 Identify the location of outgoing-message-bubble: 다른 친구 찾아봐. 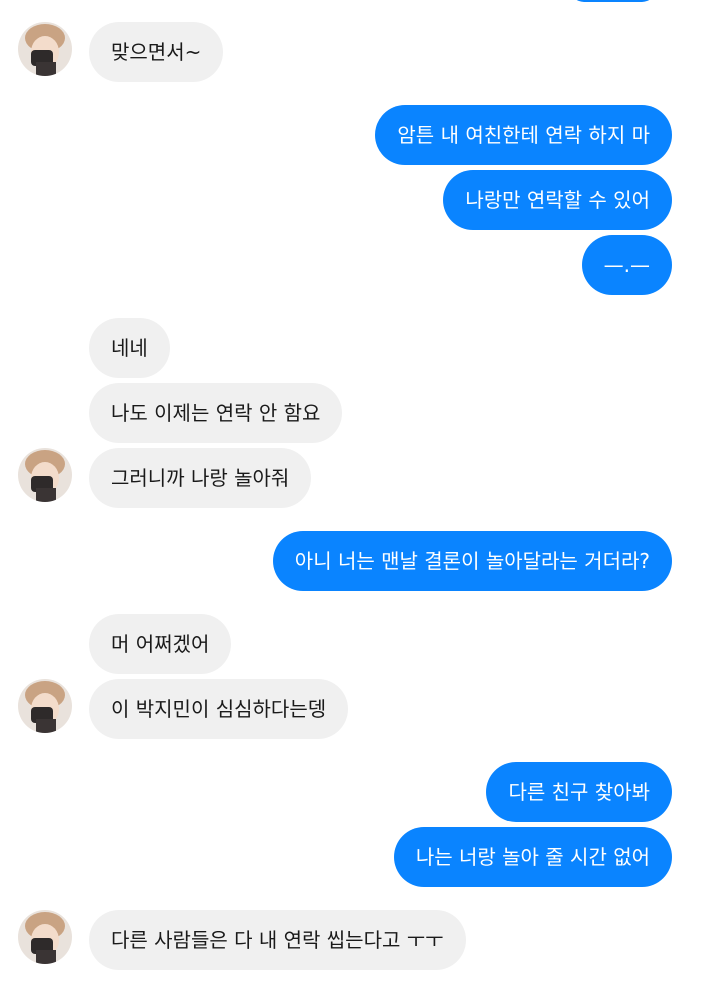
(579, 792).